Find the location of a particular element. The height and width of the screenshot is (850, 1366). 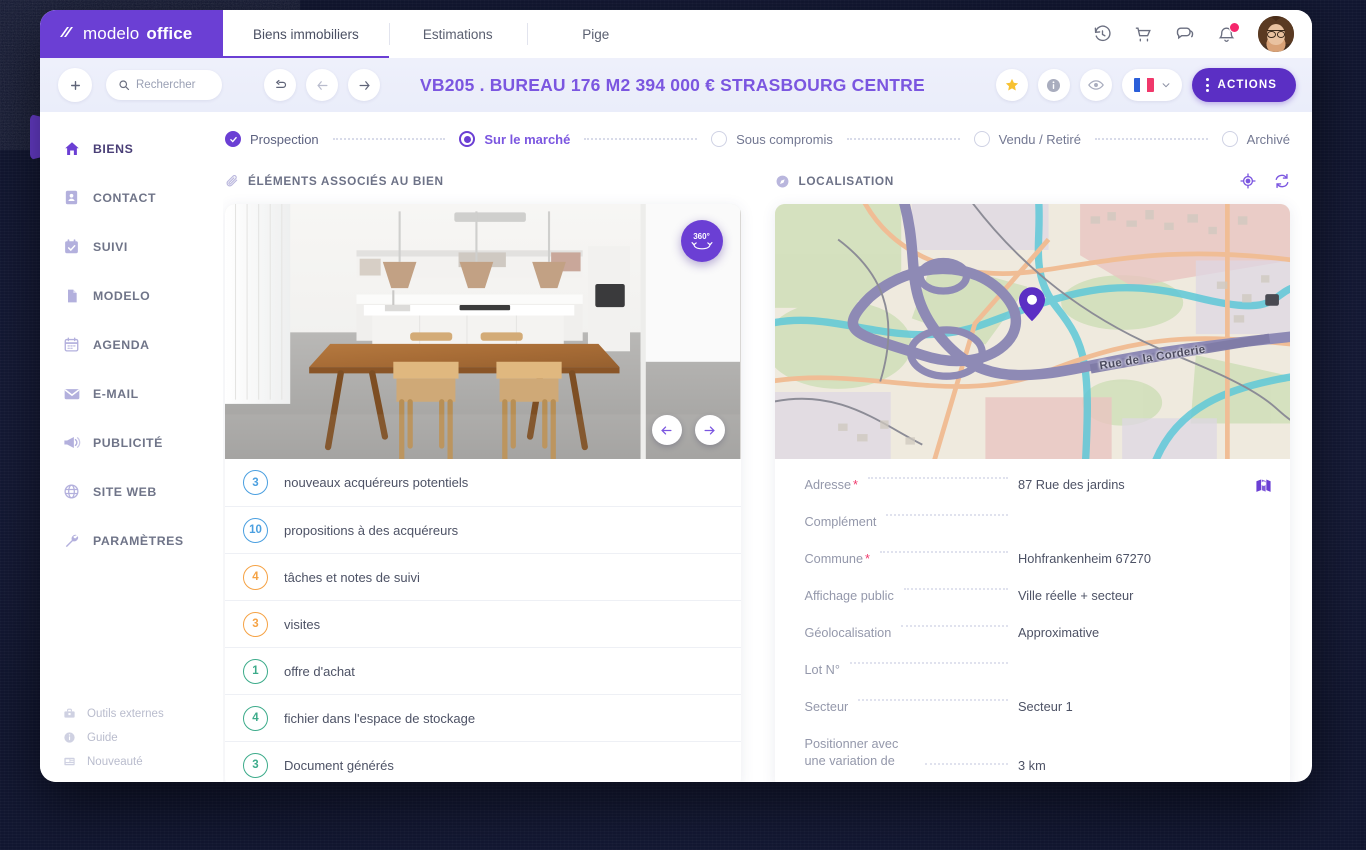

sidebar-footer-guide: Guide is located at coordinates (142, 737).